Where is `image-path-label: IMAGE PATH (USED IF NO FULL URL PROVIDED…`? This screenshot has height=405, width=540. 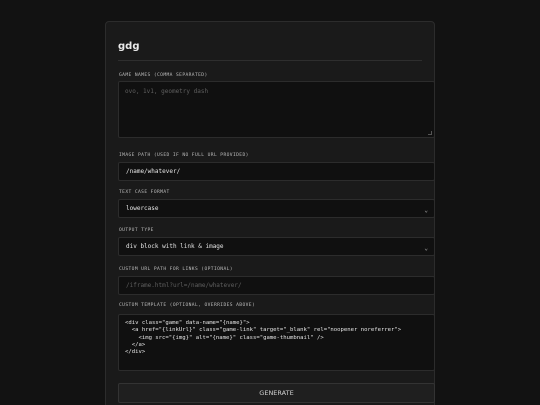 image-path-label: IMAGE PATH (USED IF NO FULL URL PROVIDED… is located at coordinates (184, 155).